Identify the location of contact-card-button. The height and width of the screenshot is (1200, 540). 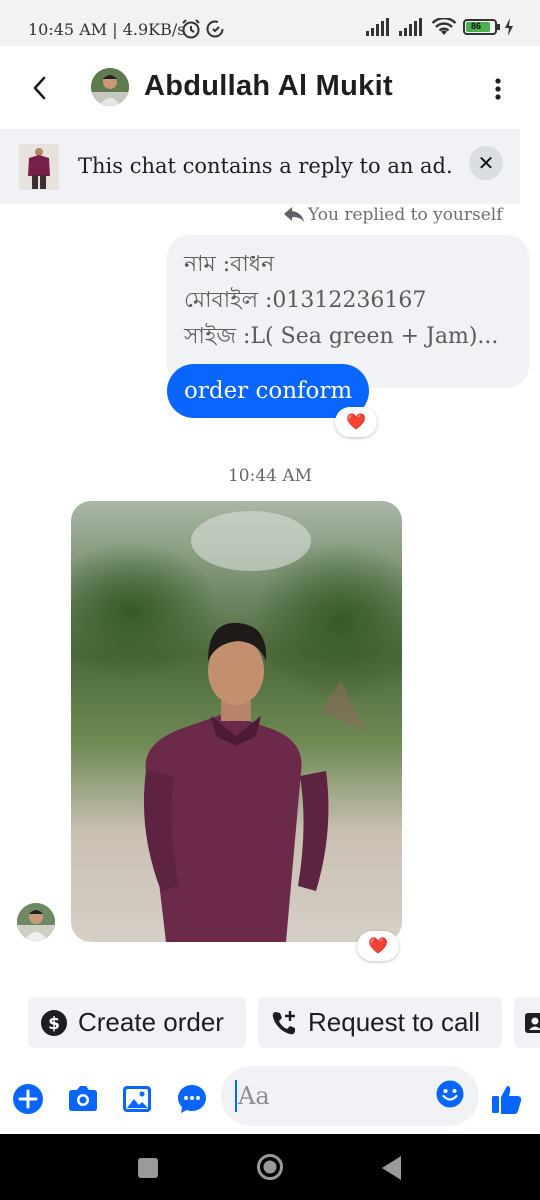
(527, 1022).